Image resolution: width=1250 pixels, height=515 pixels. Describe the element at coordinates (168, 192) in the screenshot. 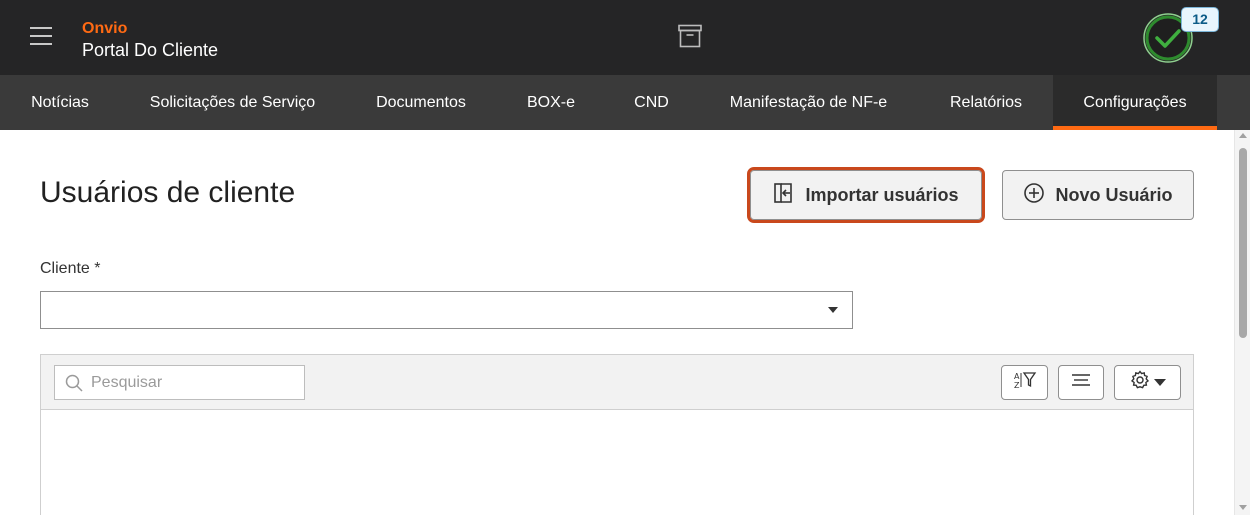

I see `page-title: Usuários de cliente` at that location.